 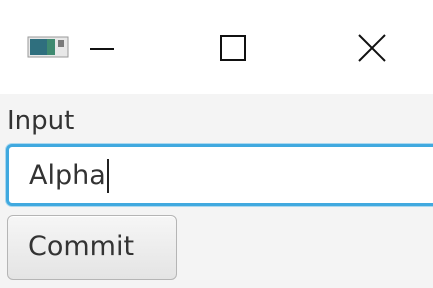 I want to click on input-value: Alpha, so click(x=69, y=176).